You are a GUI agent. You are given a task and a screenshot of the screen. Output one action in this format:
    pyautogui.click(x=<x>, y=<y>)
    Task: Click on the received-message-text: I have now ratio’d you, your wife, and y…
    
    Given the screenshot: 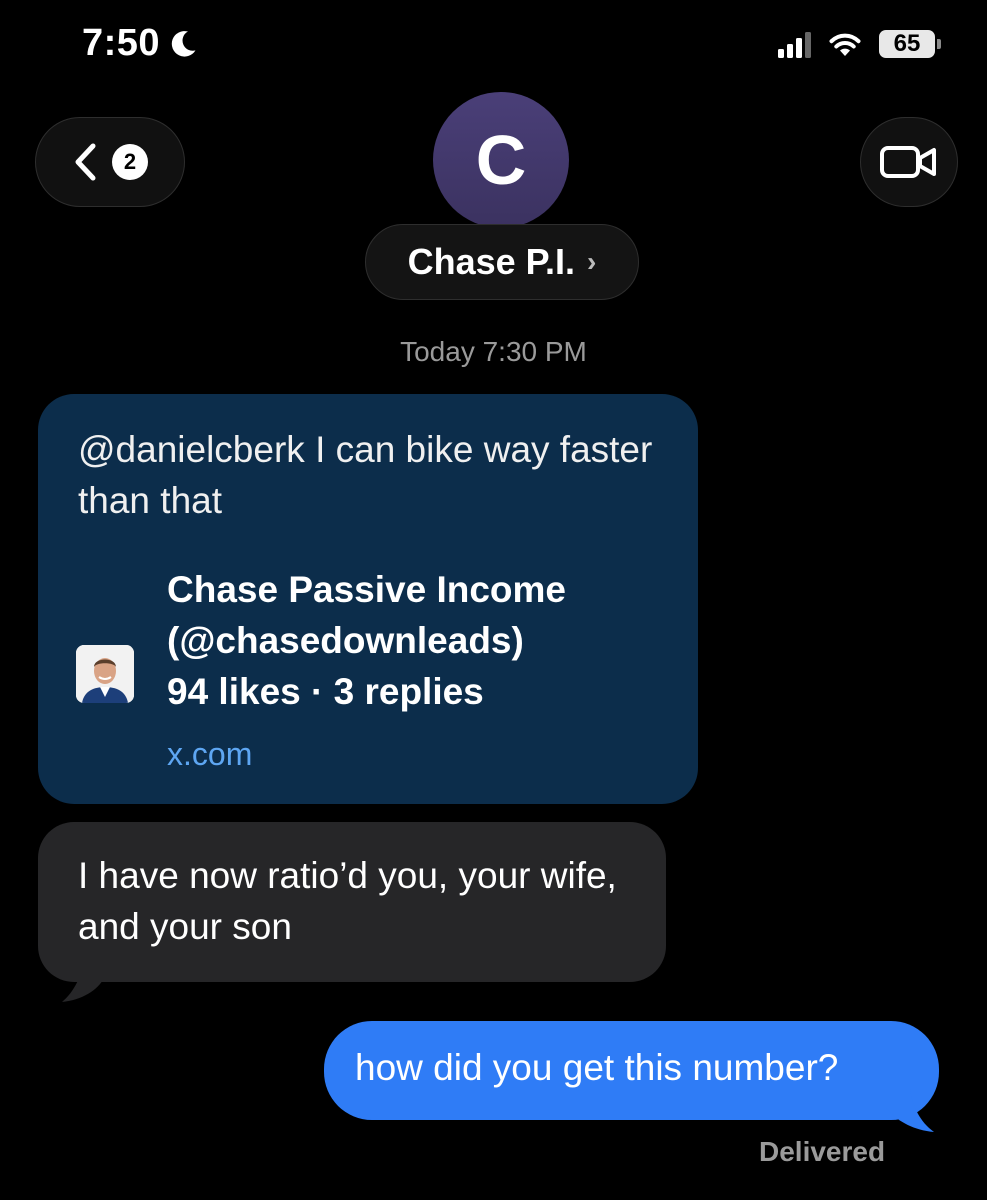 What is the action you would take?
    pyautogui.click(x=347, y=901)
    